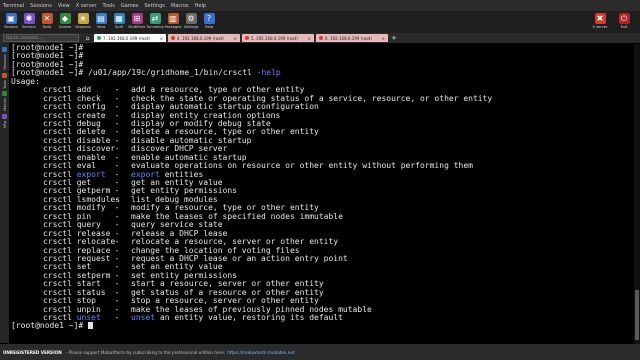  Describe the element at coordinates (11, 18) in the screenshot. I see `session-icon: ▣` at that location.